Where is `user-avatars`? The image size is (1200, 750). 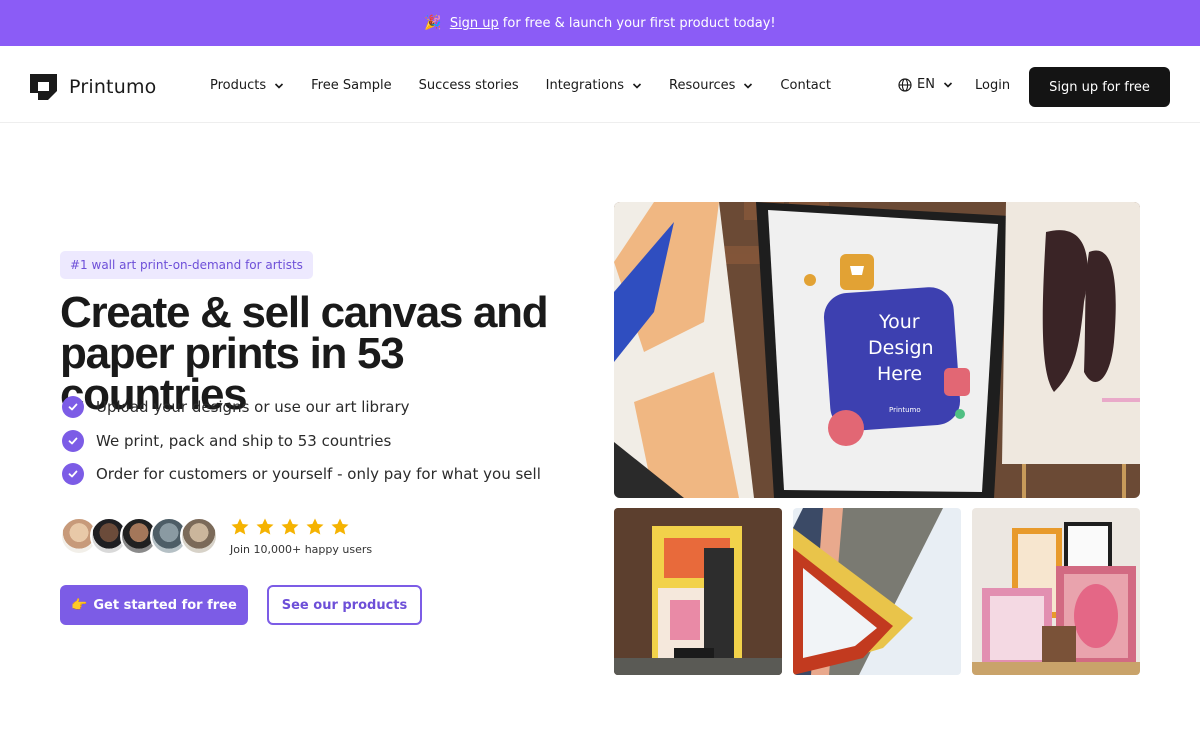 user-avatars is located at coordinates (139, 536).